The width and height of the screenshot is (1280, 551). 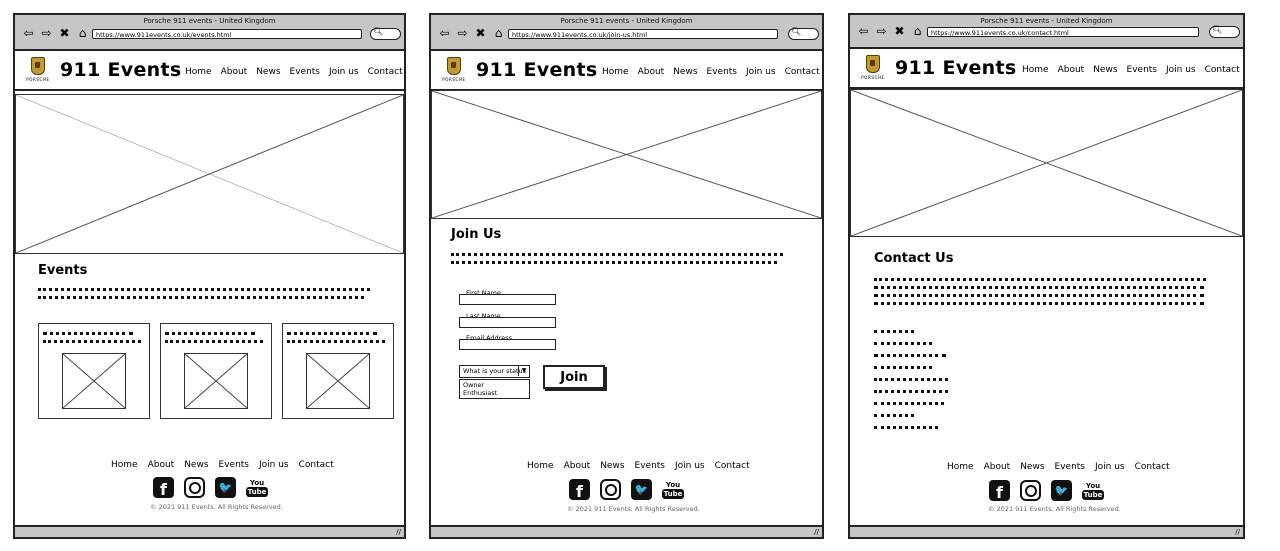 I want to click on url-text: https://www.911events.co.uk/contact.html, so click(x=1000, y=33).